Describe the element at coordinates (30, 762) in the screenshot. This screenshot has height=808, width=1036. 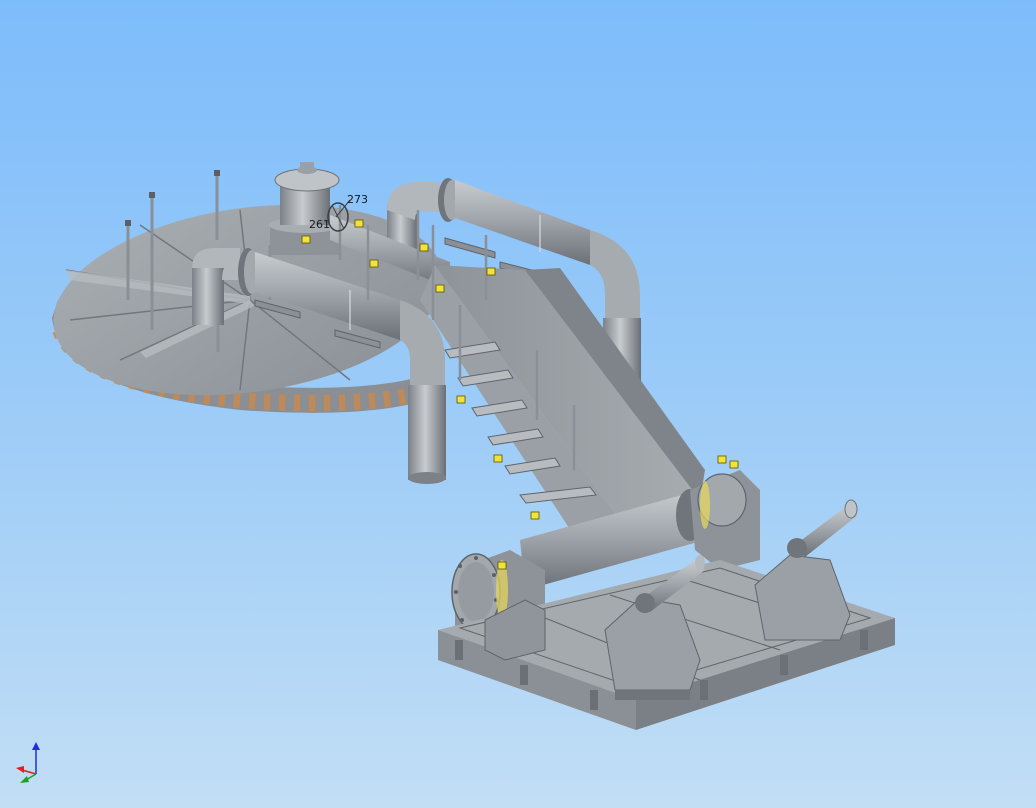
I see `triad-axes-icon` at that location.